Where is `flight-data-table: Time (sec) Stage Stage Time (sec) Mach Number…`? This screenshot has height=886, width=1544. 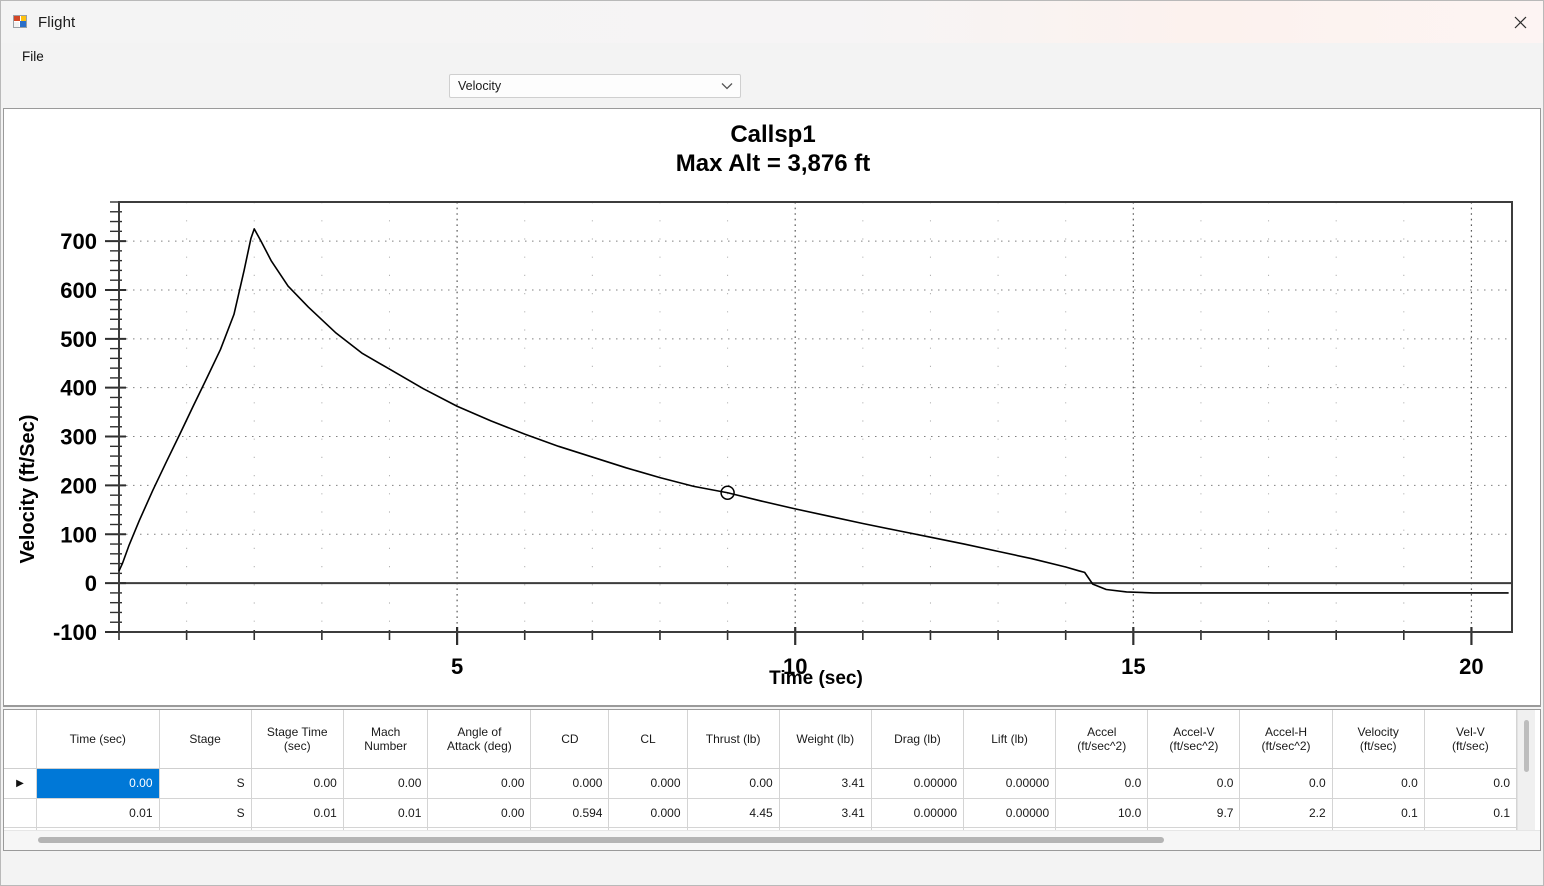
flight-data-table: Time (sec) Stage Stage Time (sec) Mach Number… is located at coordinates (761, 770).